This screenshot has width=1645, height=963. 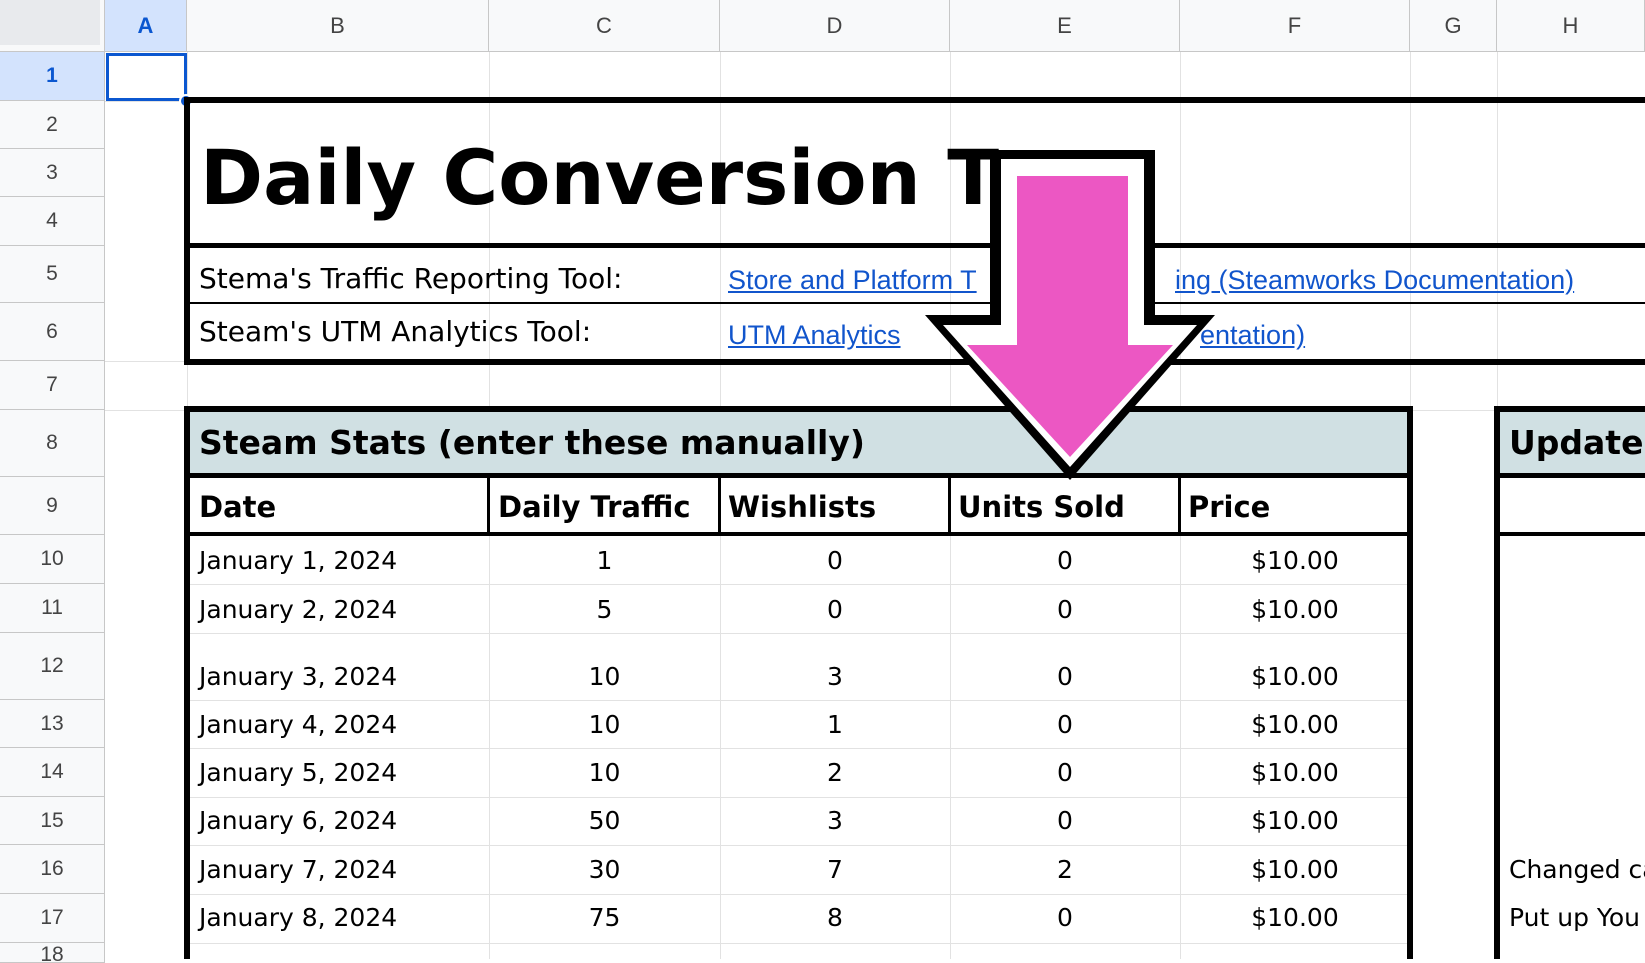 I want to click on traffic-tool-label: Stema's Traffic Reporting Tool:, so click(x=411, y=278).